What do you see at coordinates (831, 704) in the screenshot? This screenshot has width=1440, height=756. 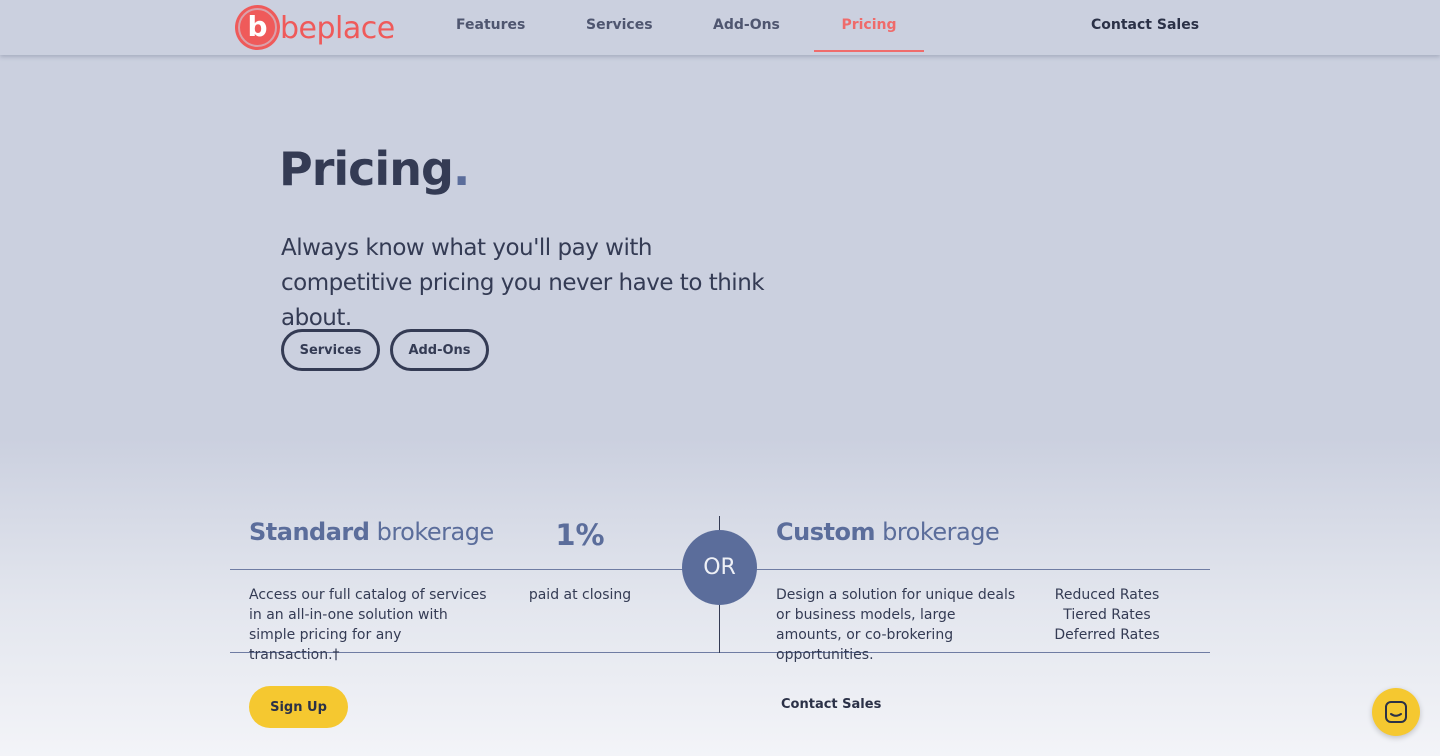 I see `contact-sales-link: Contact Sales` at bounding box center [831, 704].